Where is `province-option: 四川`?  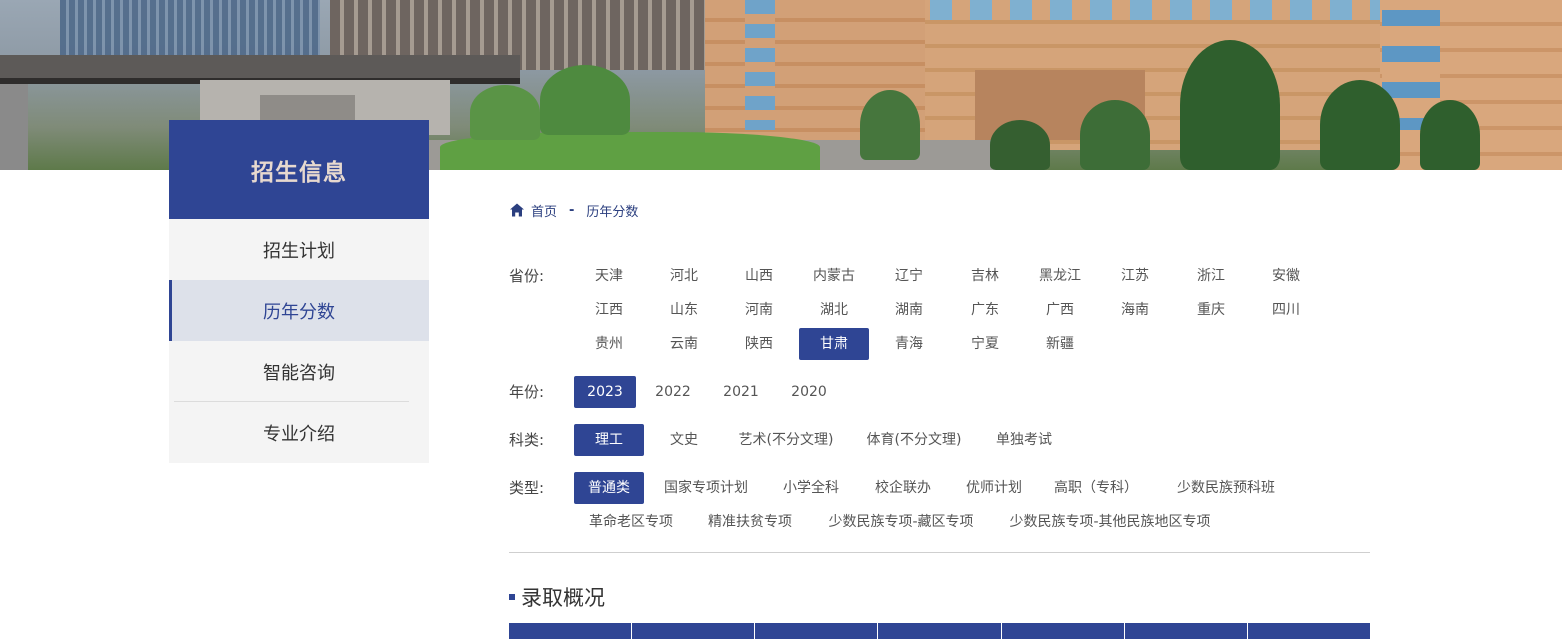
province-option: 四川 is located at coordinates (1286, 310).